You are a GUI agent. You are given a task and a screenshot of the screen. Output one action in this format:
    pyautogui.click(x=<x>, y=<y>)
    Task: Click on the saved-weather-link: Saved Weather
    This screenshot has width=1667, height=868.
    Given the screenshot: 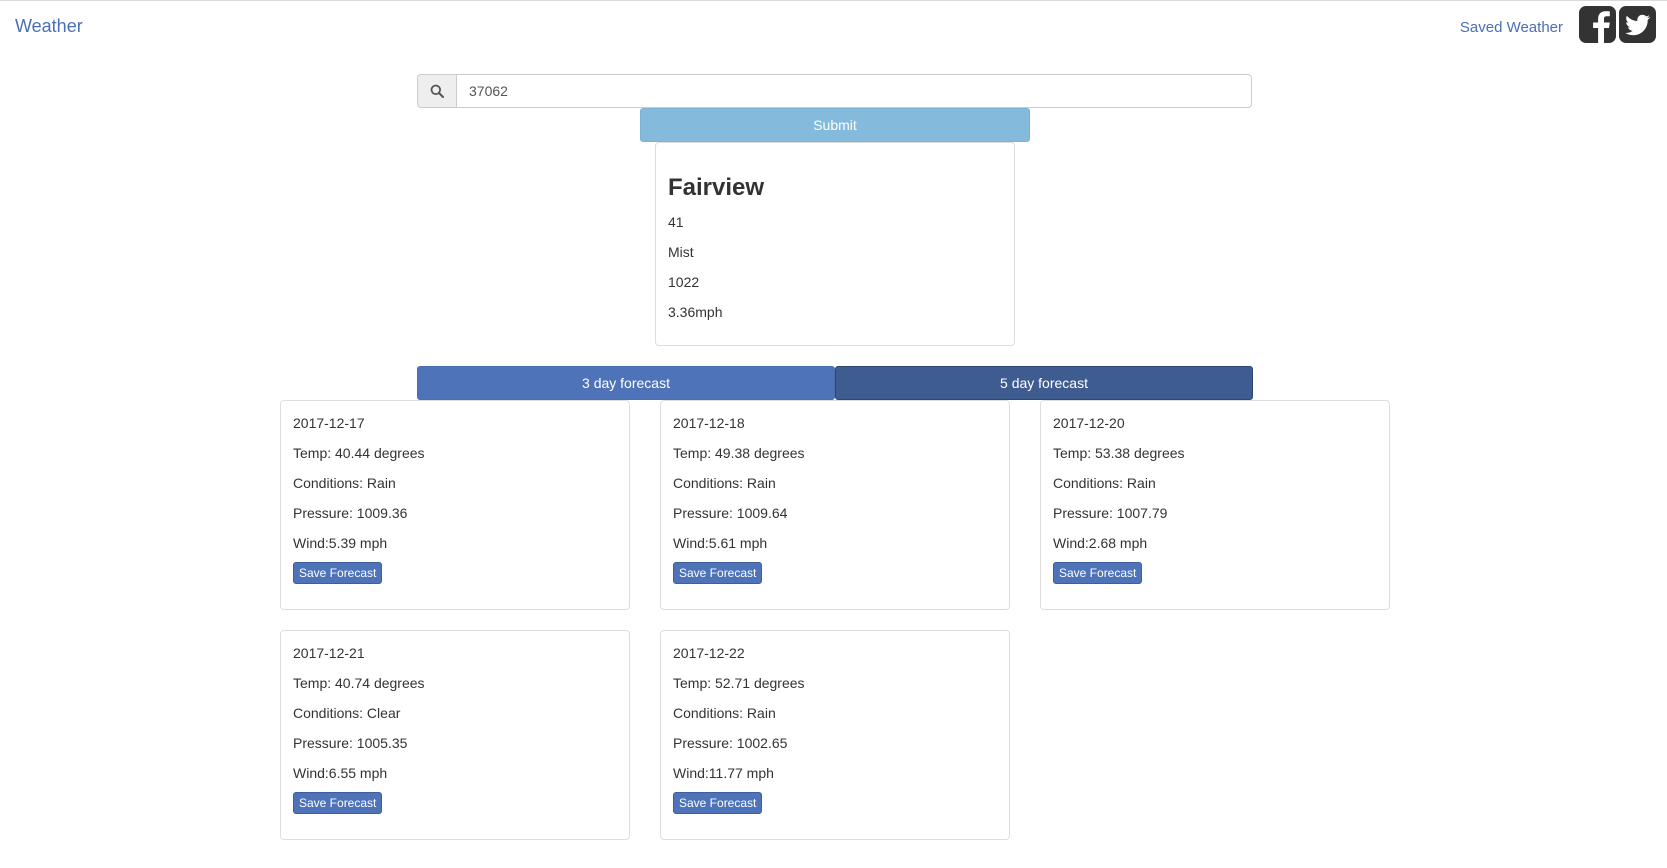 What is the action you would take?
    pyautogui.click(x=1511, y=27)
    